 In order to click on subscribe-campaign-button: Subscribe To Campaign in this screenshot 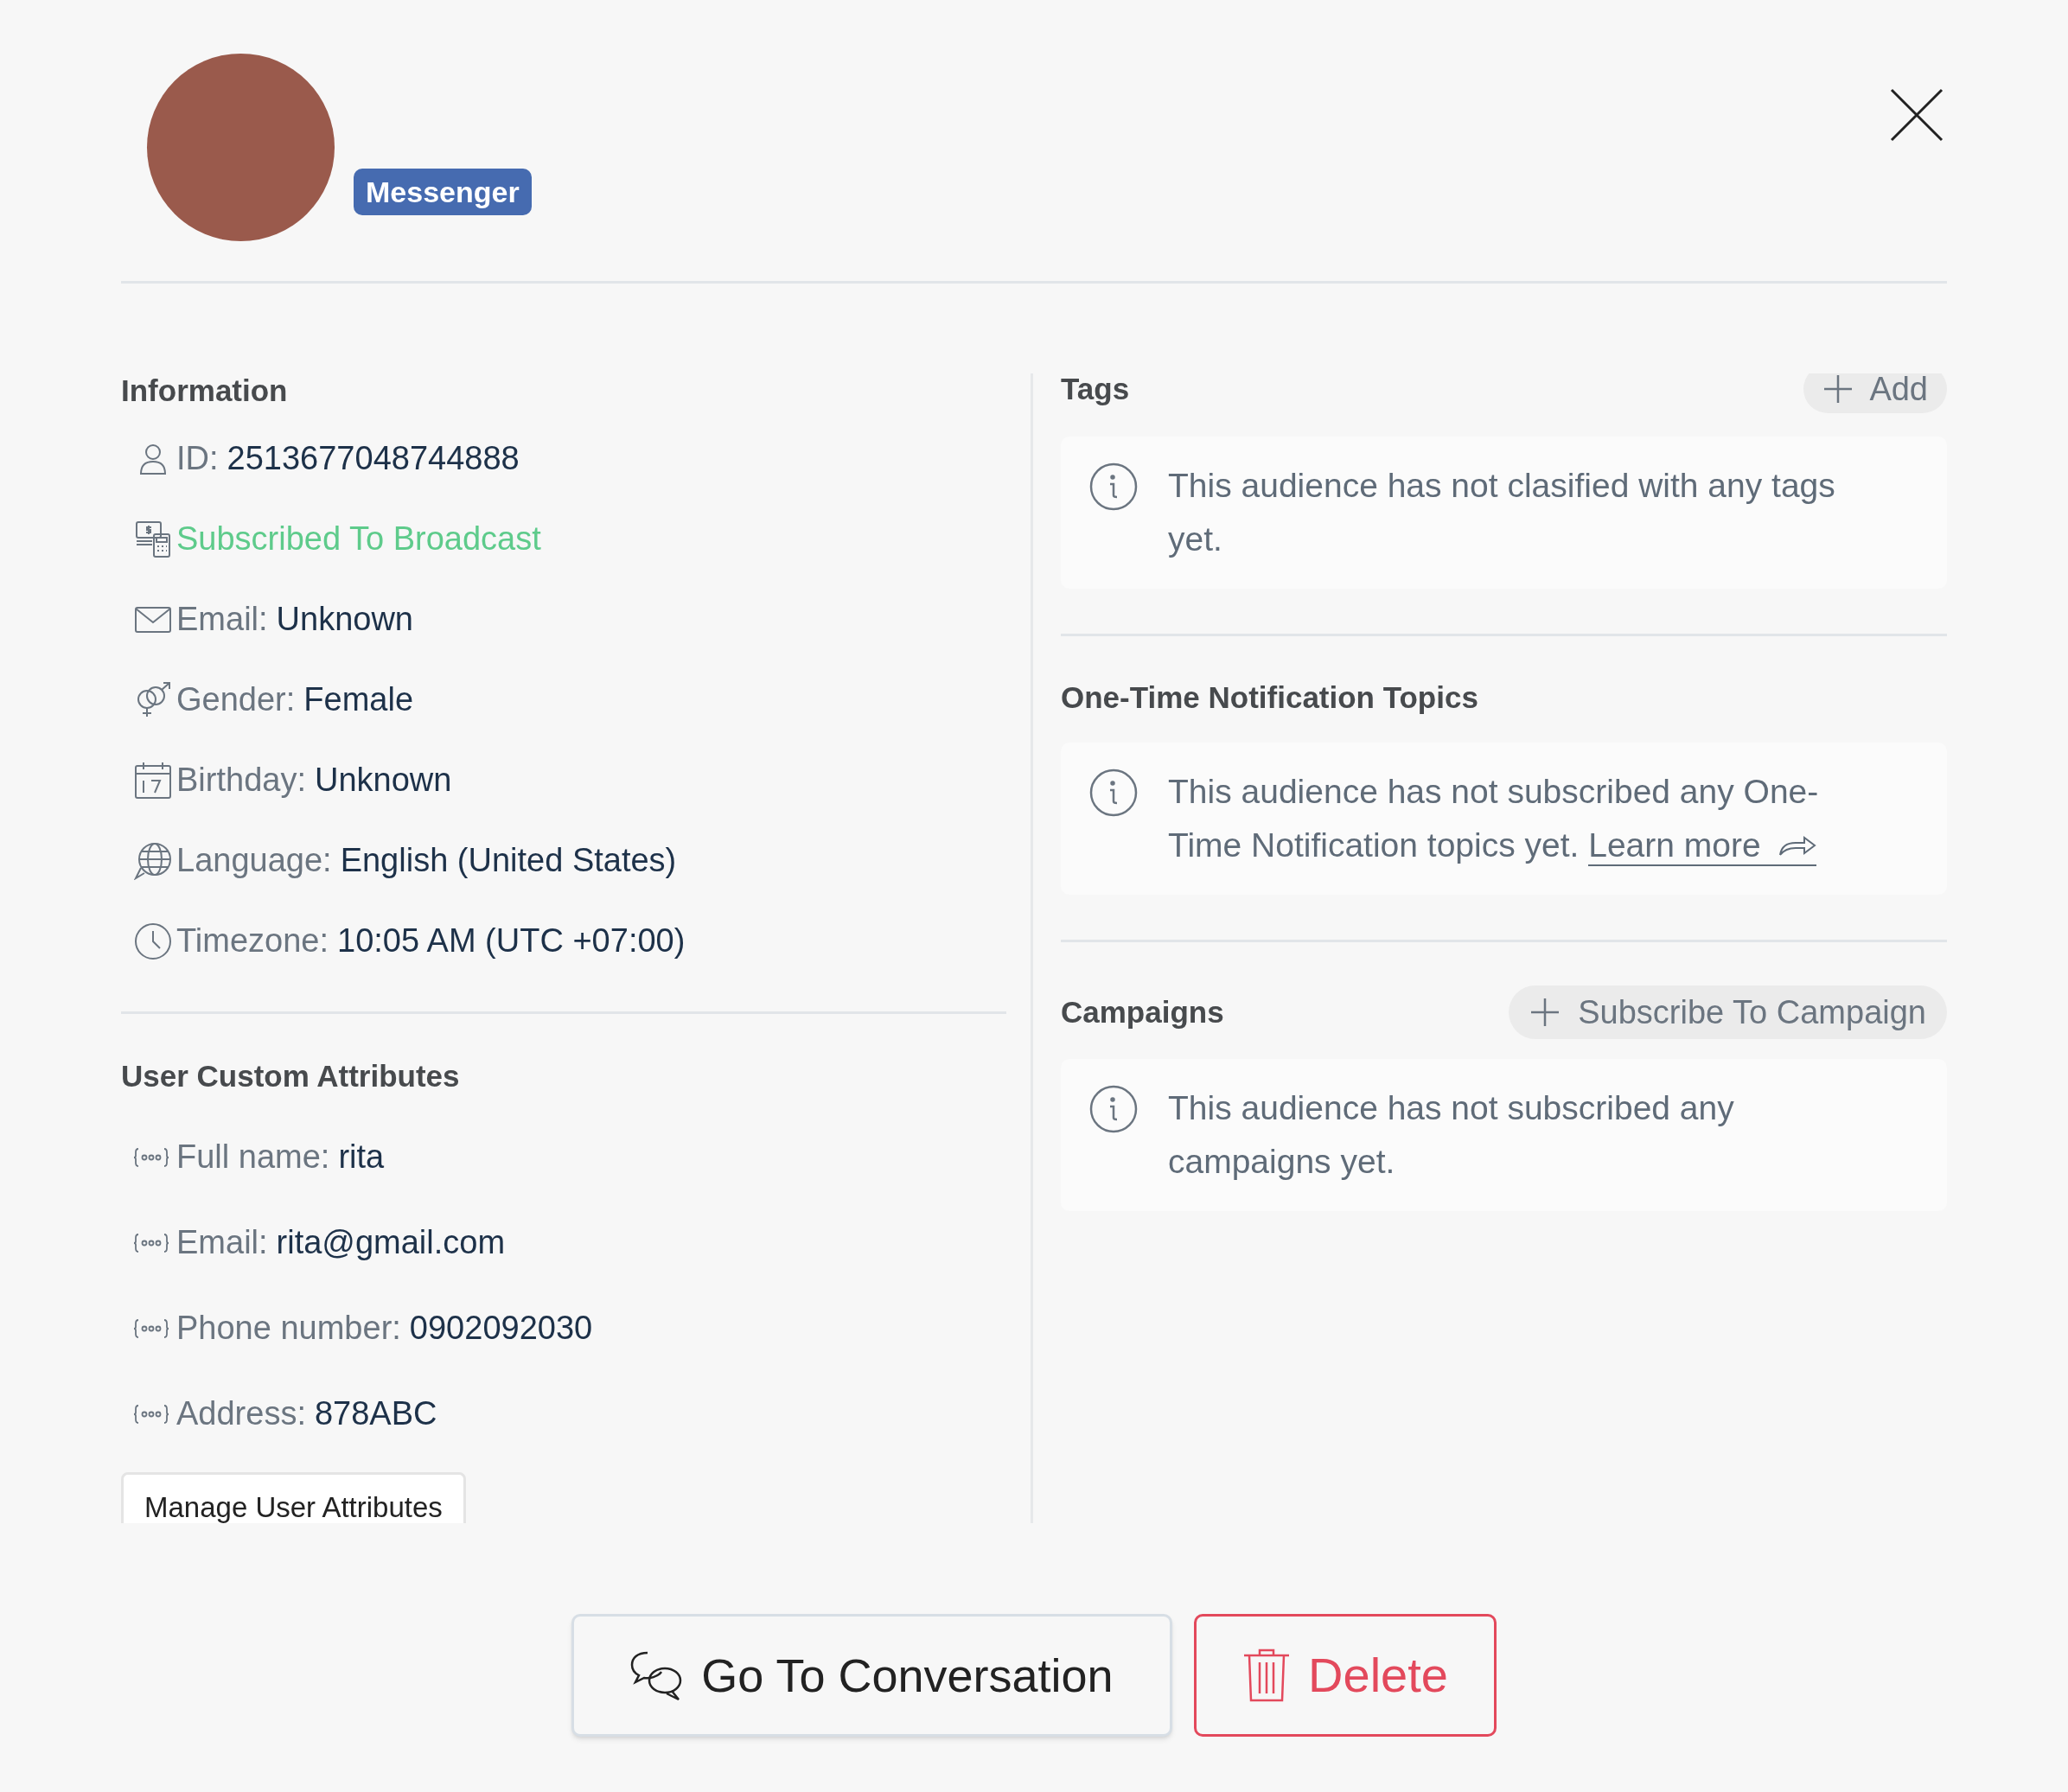, I will do `click(1728, 1012)`.